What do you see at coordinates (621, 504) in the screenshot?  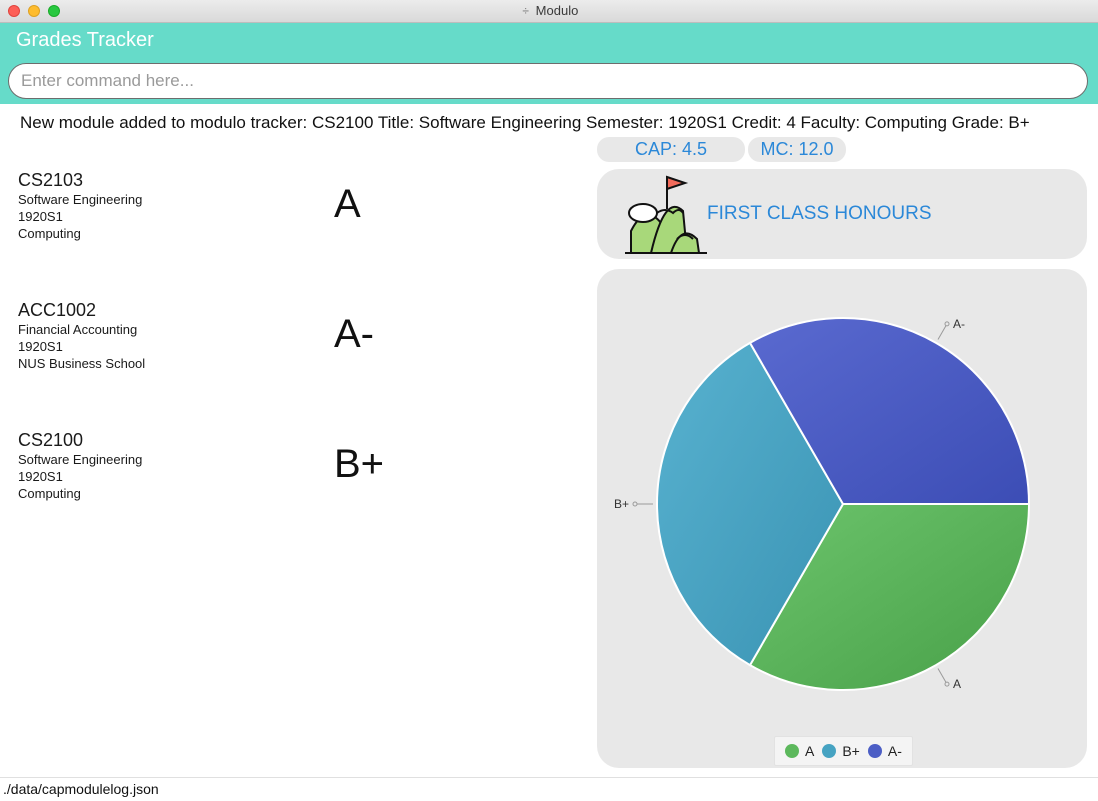 I see `pie-slice-label: B+` at bounding box center [621, 504].